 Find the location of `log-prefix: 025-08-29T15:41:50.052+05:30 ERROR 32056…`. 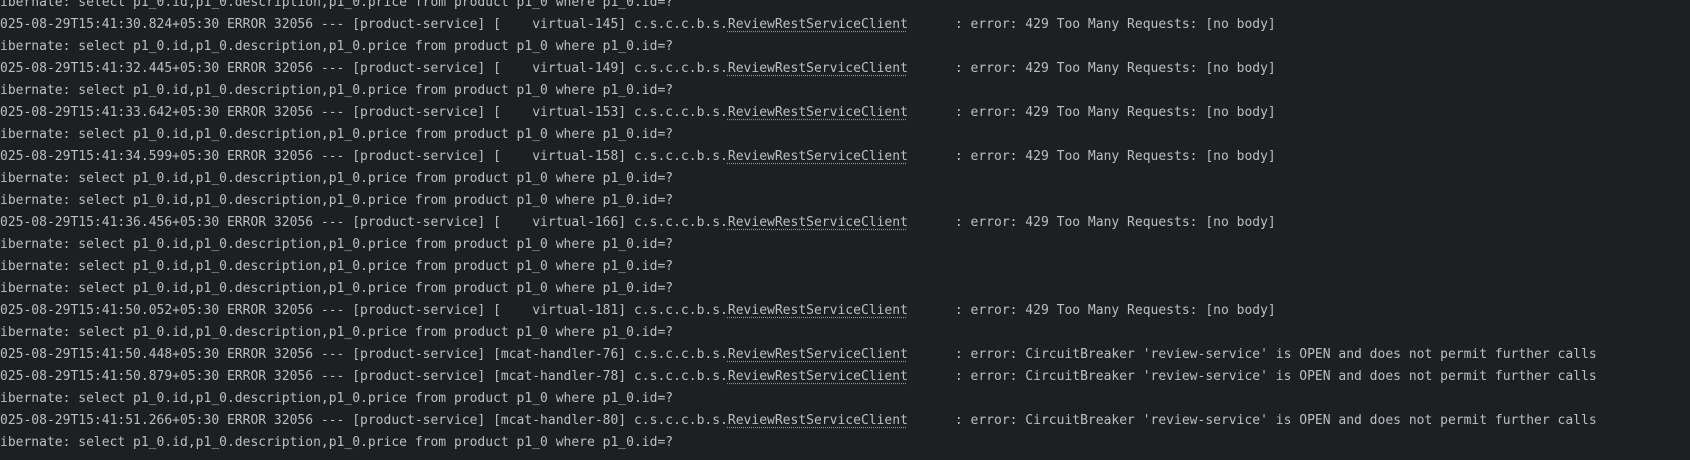

log-prefix: 025-08-29T15:41:50.052+05:30 ERROR 32056… is located at coordinates (364, 310).